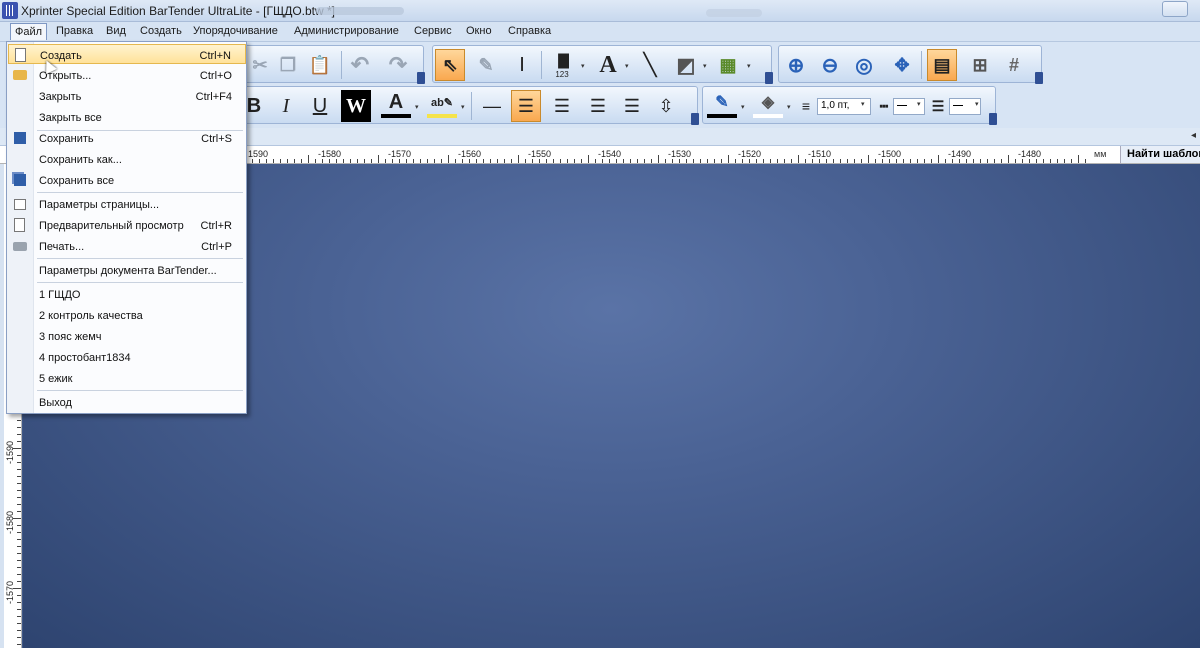 This screenshot has height=648, width=1200. What do you see at coordinates (980, 65) in the screenshot?
I see `snap-icon: ⊞` at bounding box center [980, 65].